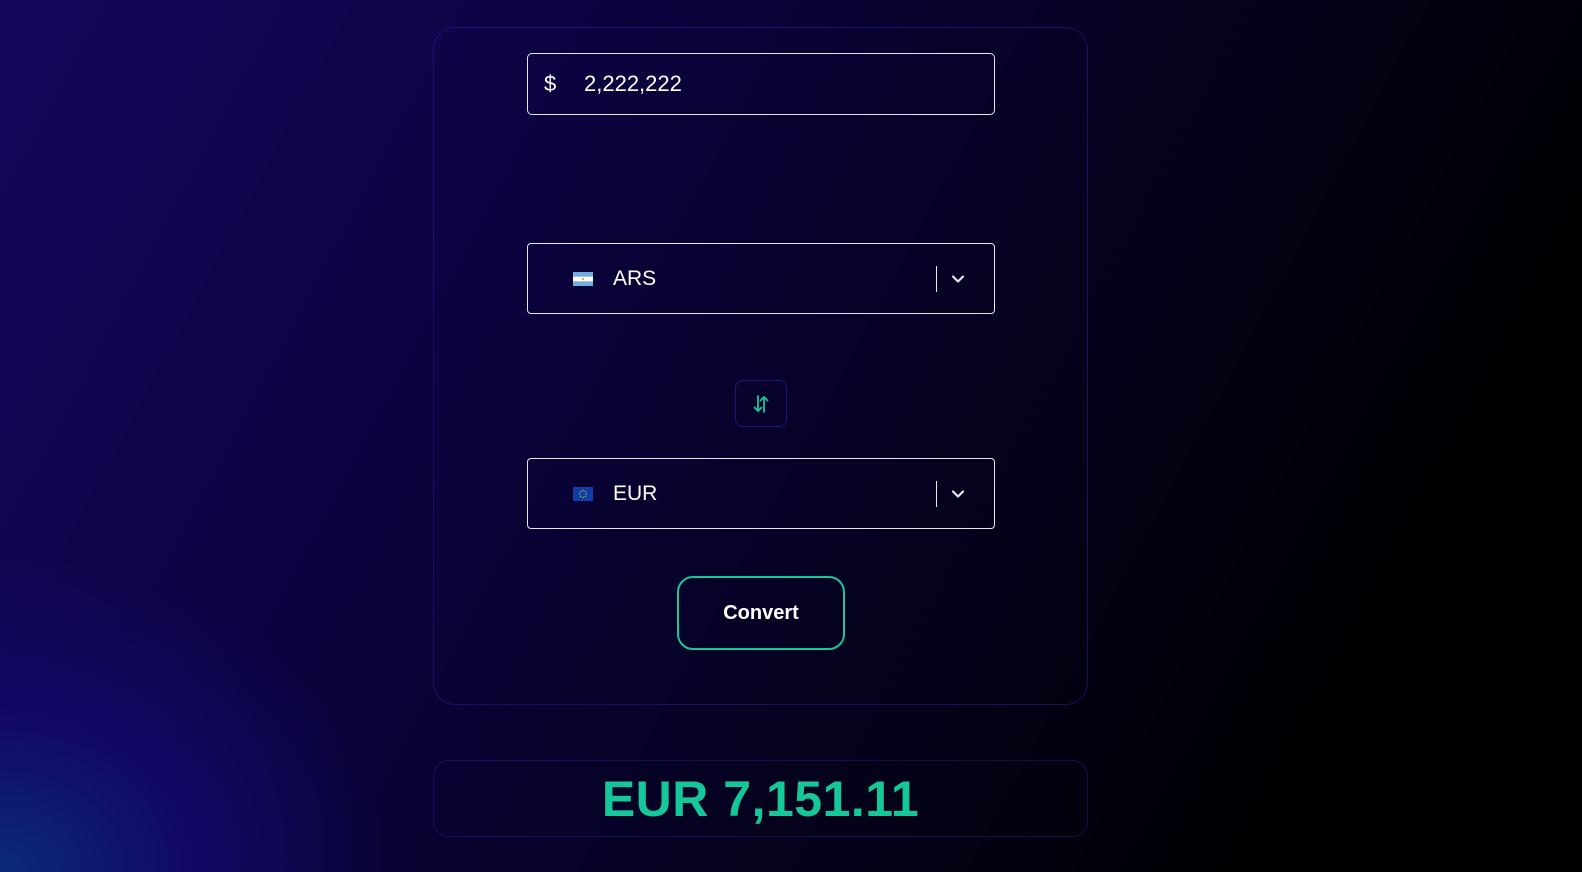 The image size is (1582, 872). I want to click on swap-arrows-icon, so click(761, 403).